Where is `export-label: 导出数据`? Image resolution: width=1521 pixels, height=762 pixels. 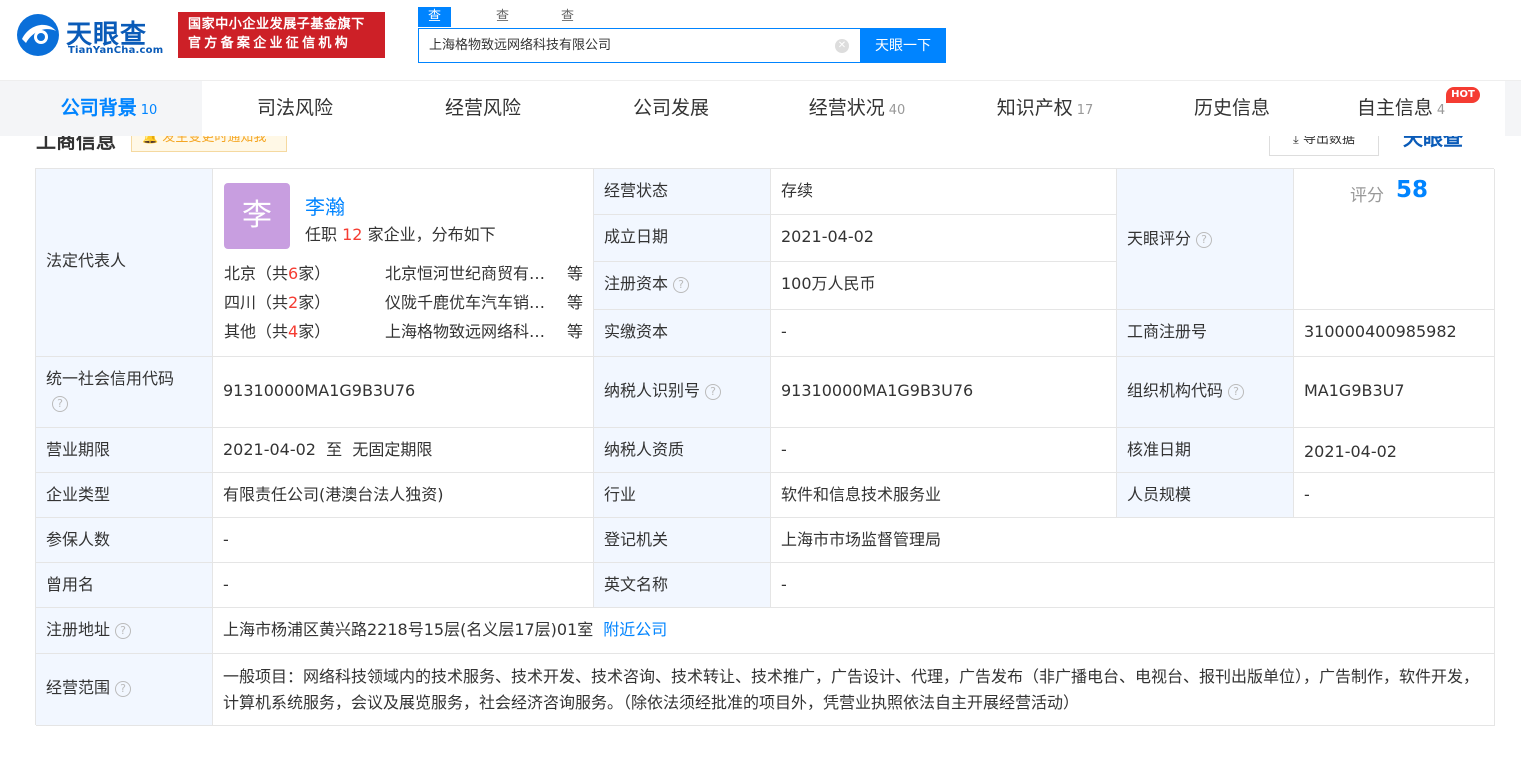
export-label: 导出数据 is located at coordinates (1328, 141).